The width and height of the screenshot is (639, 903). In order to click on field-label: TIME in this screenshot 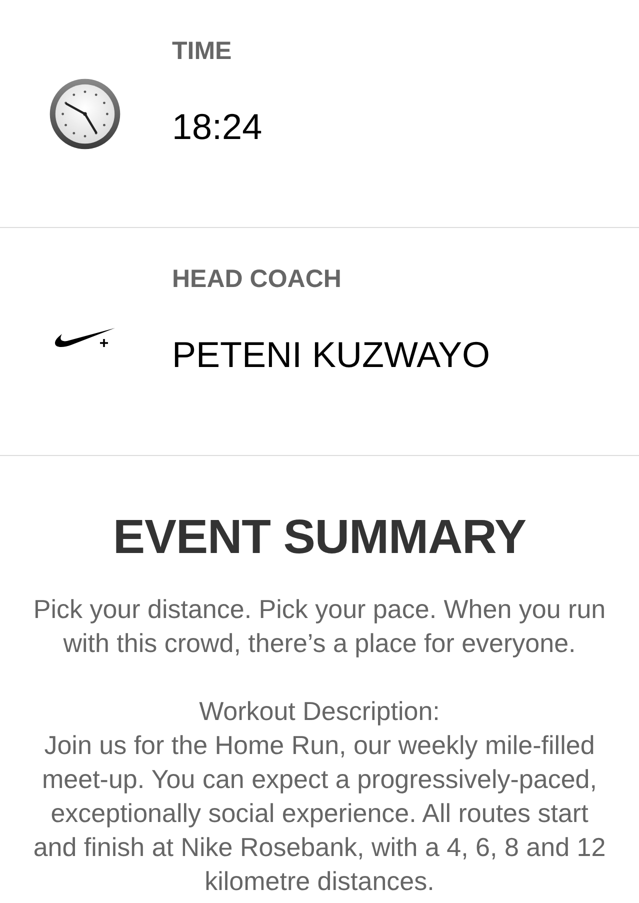, I will do `click(202, 51)`.